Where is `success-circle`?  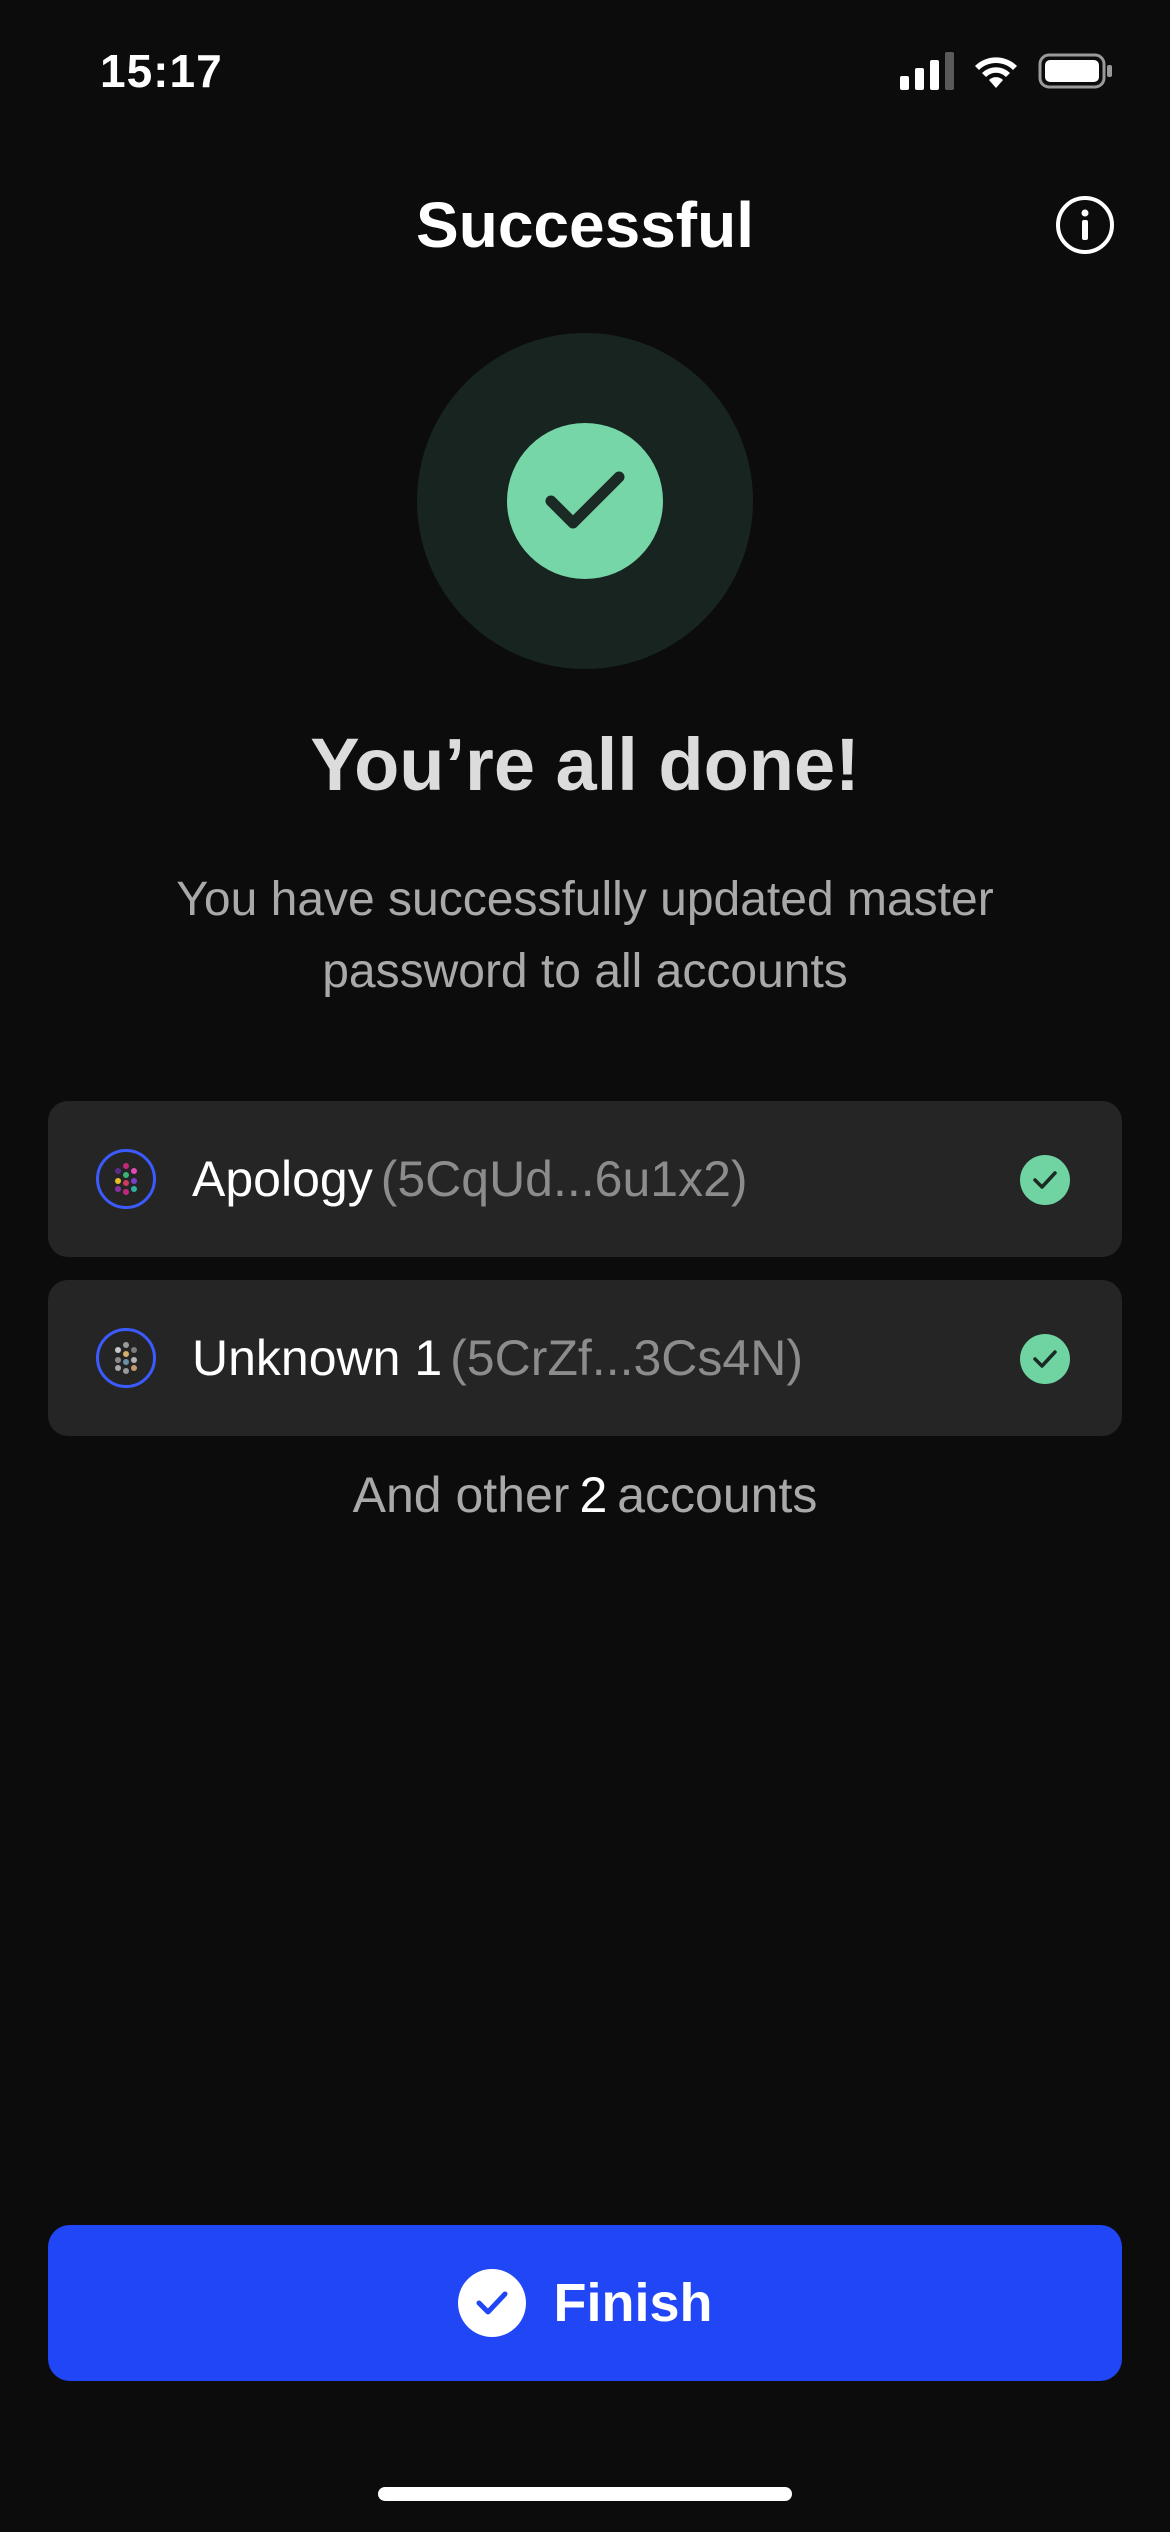 success-circle is located at coordinates (585, 501).